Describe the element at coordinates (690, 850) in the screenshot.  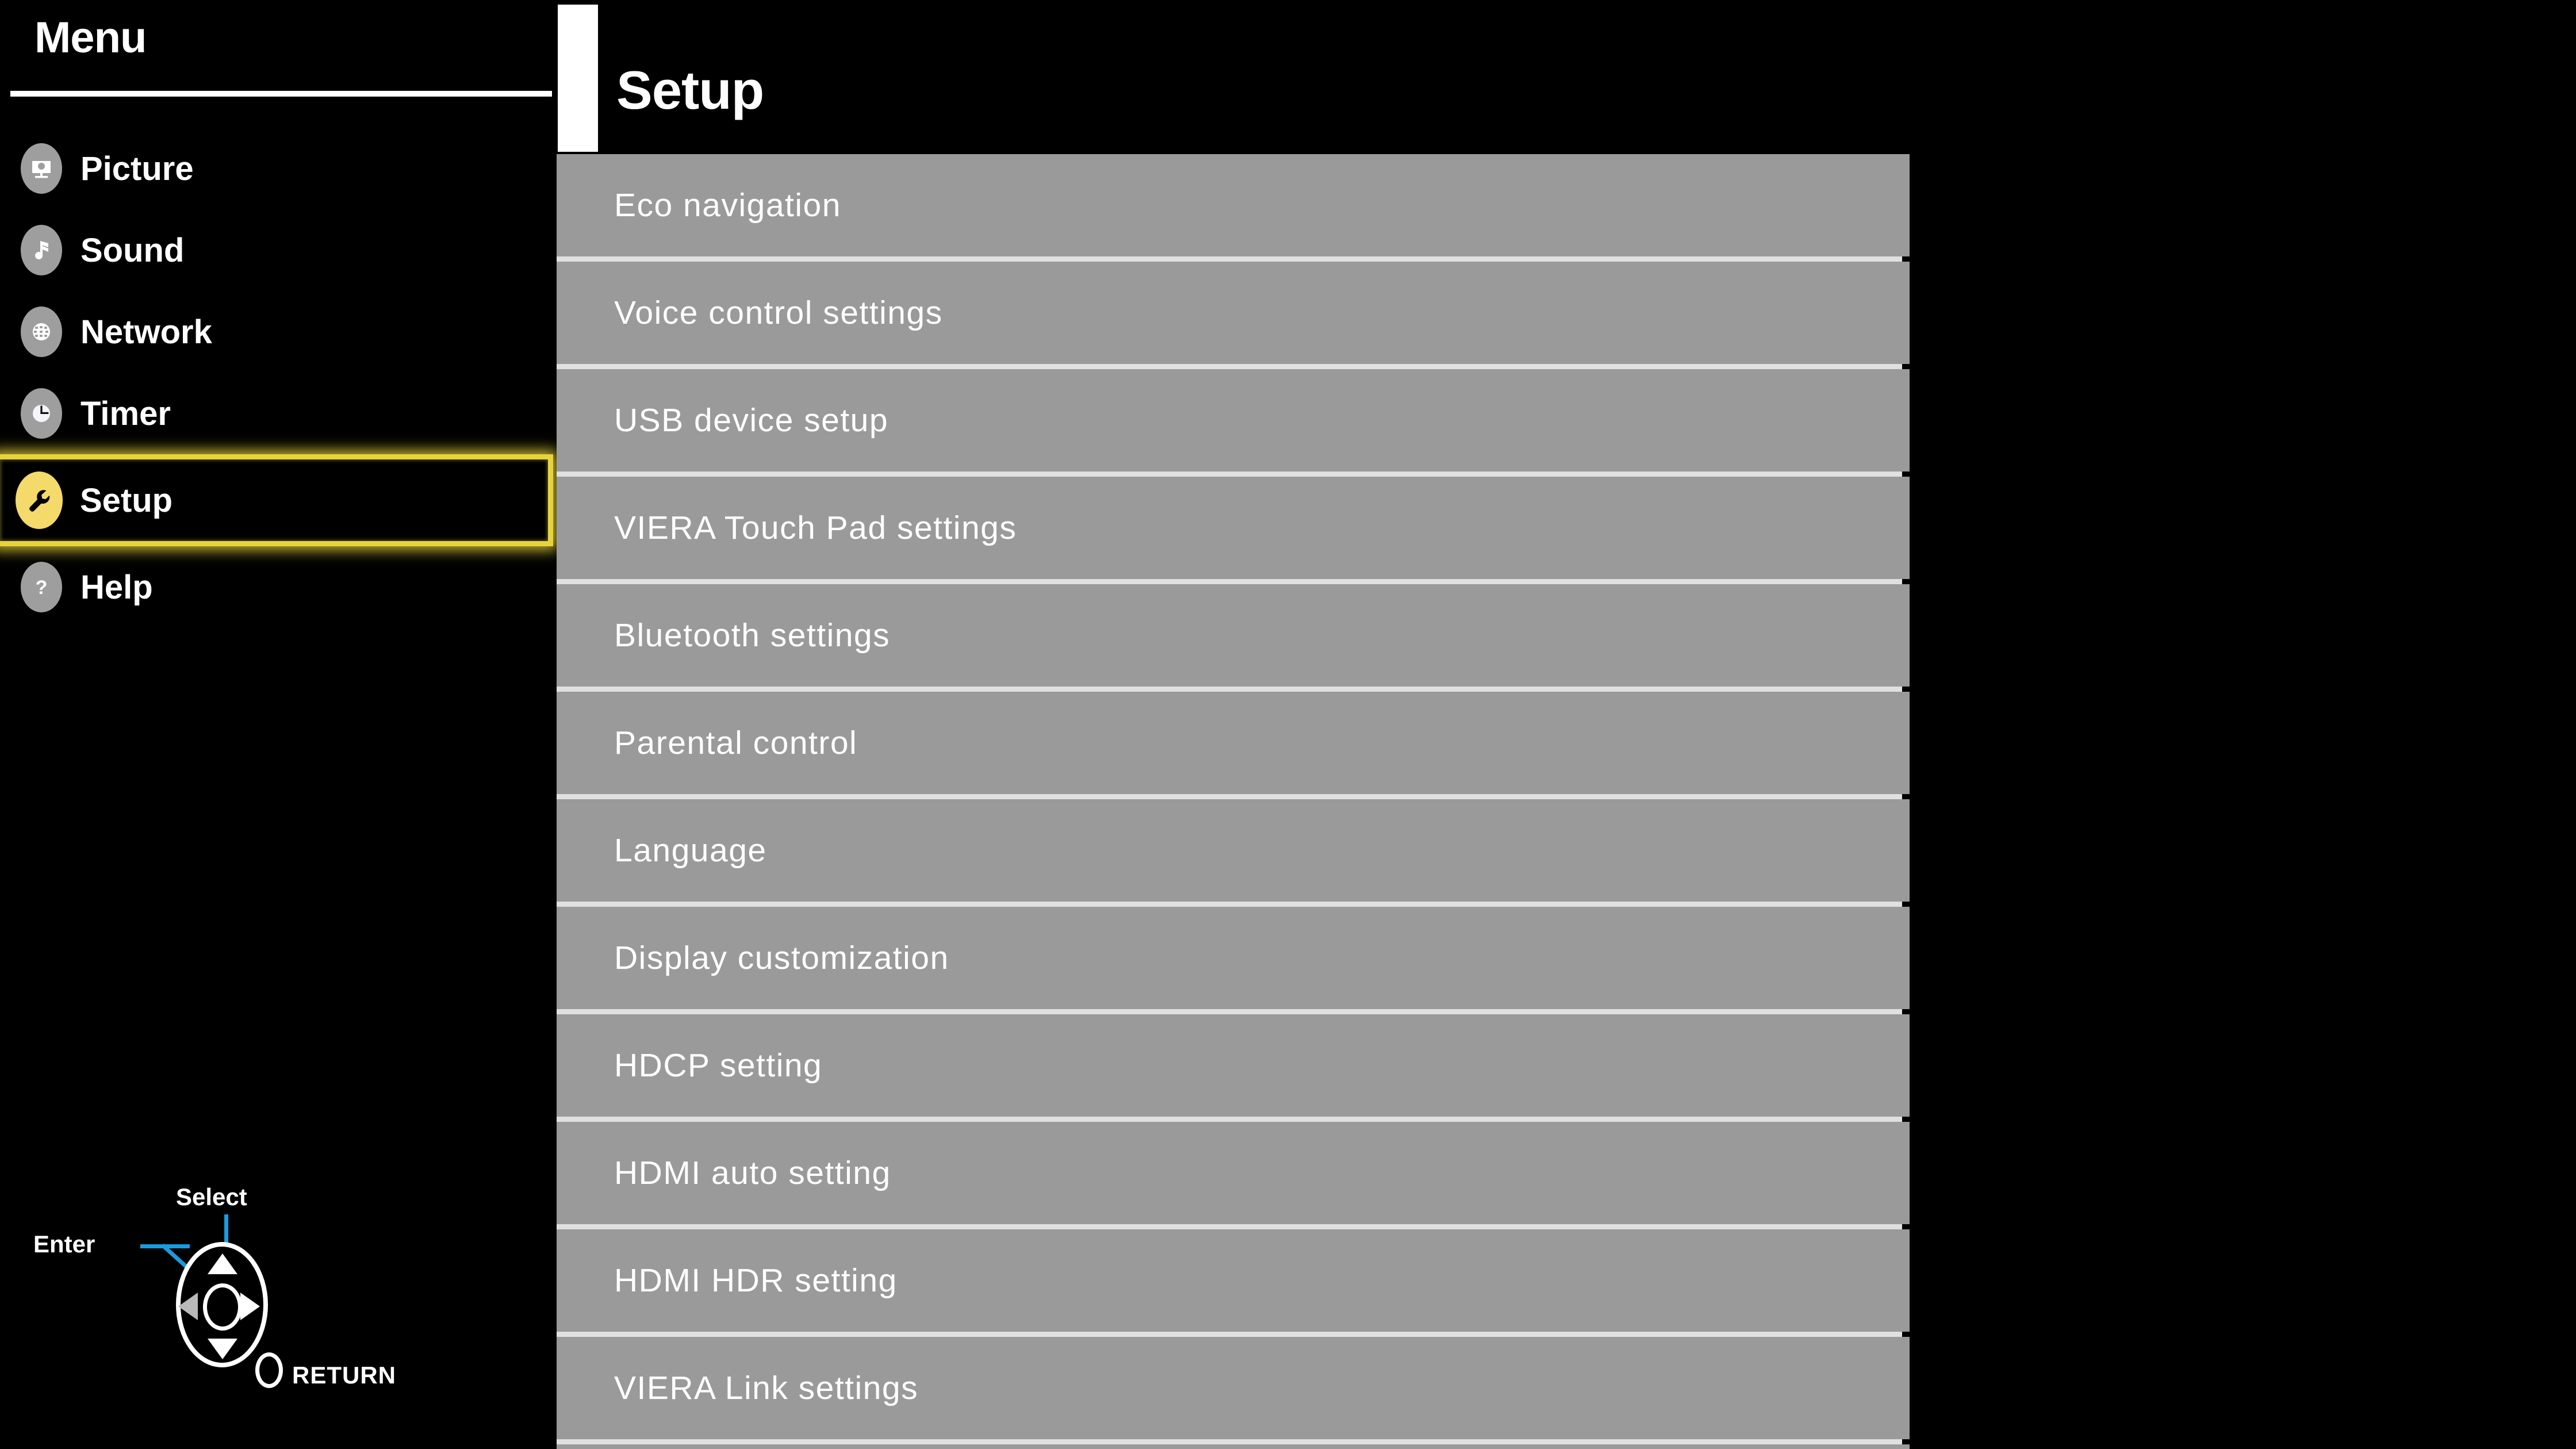
I see `settings-row-label: Language` at that location.